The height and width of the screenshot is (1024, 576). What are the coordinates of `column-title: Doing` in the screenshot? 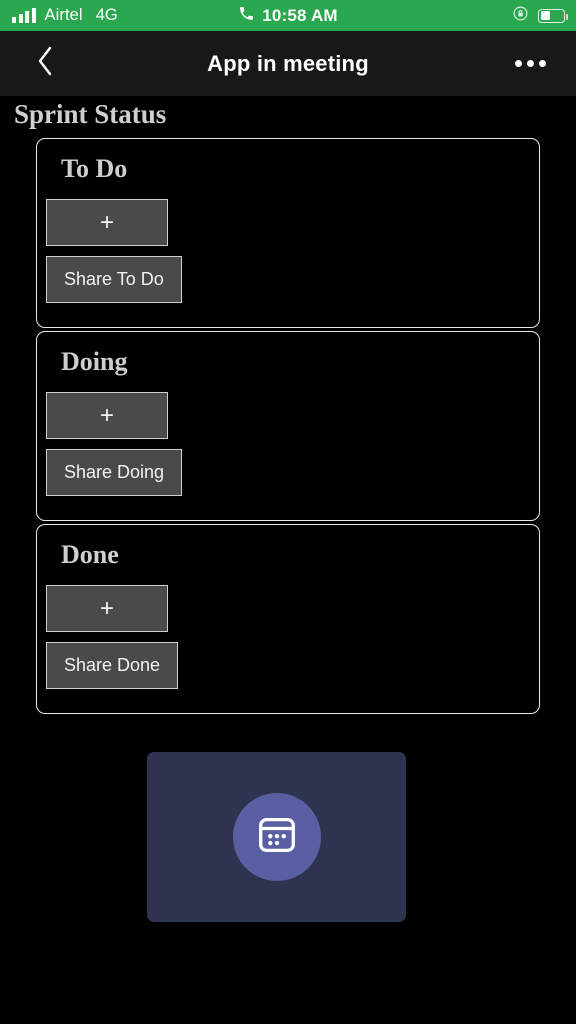 It's located at (94, 361).